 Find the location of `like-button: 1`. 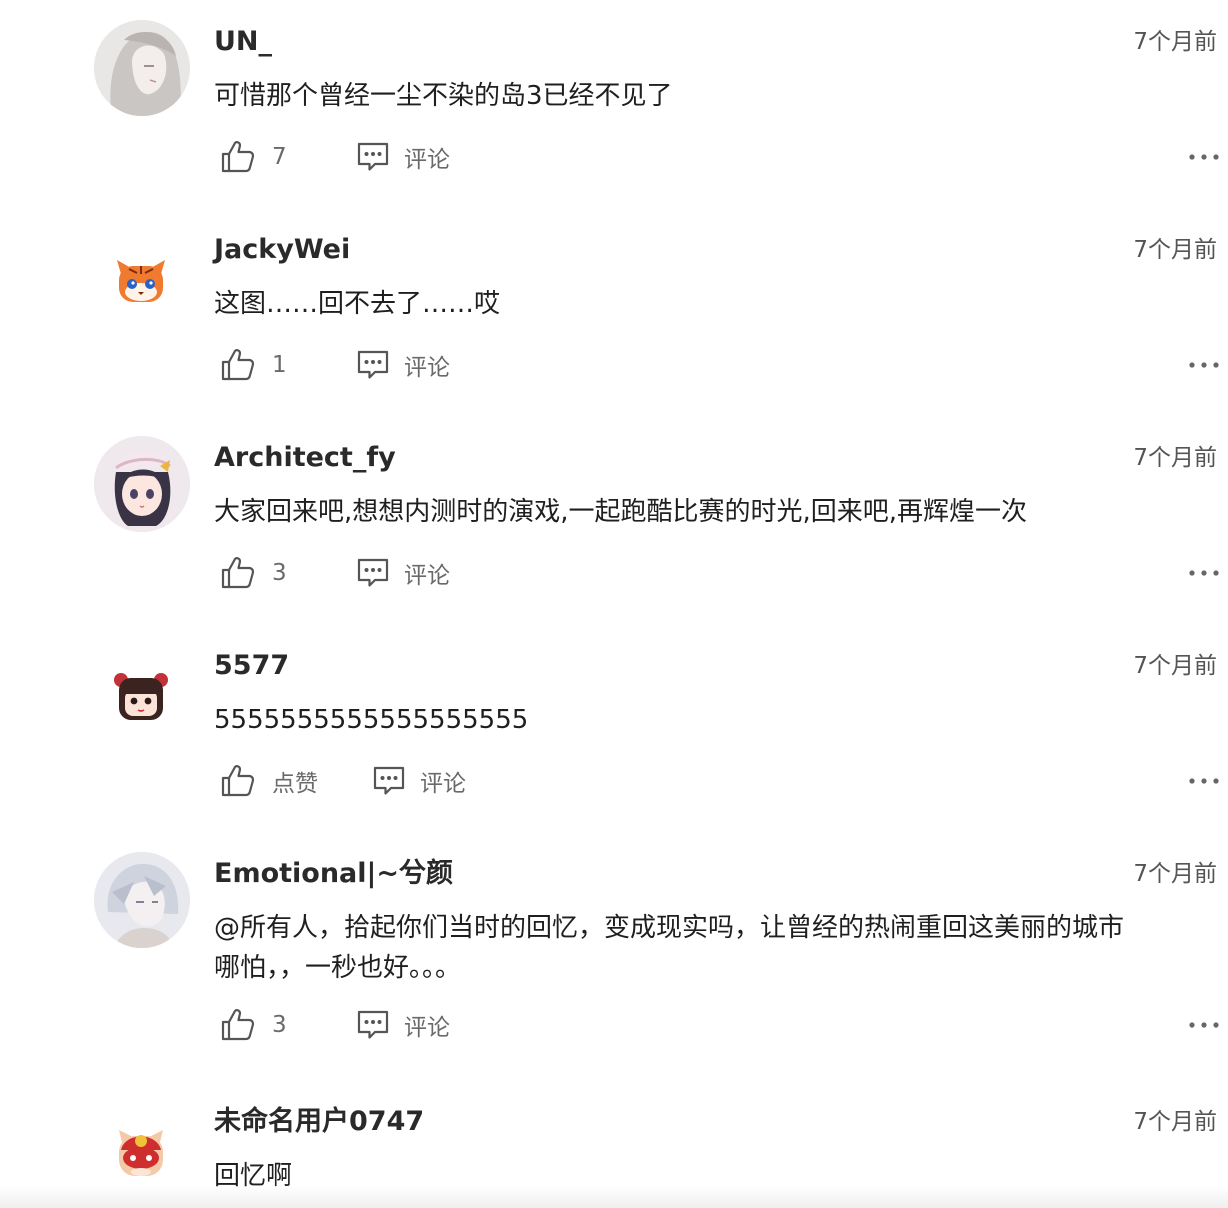

like-button: 1 is located at coordinates (253, 365).